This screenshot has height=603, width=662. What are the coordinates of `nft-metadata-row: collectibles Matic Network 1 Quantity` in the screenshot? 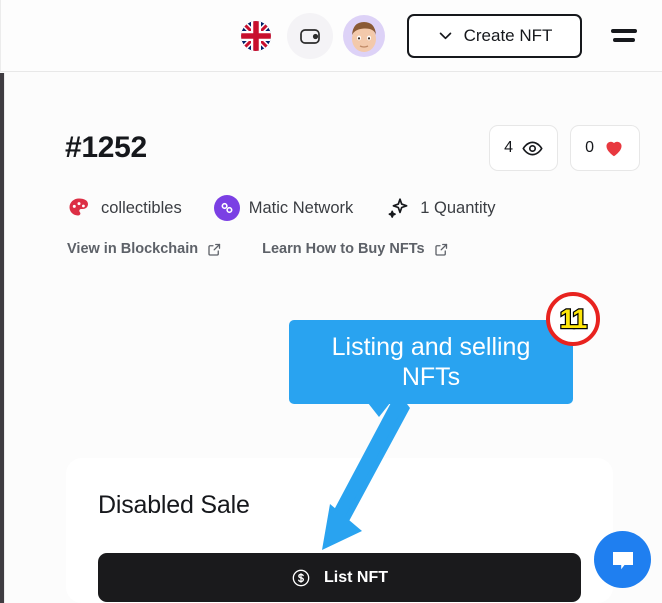 It's located at (296, 208).